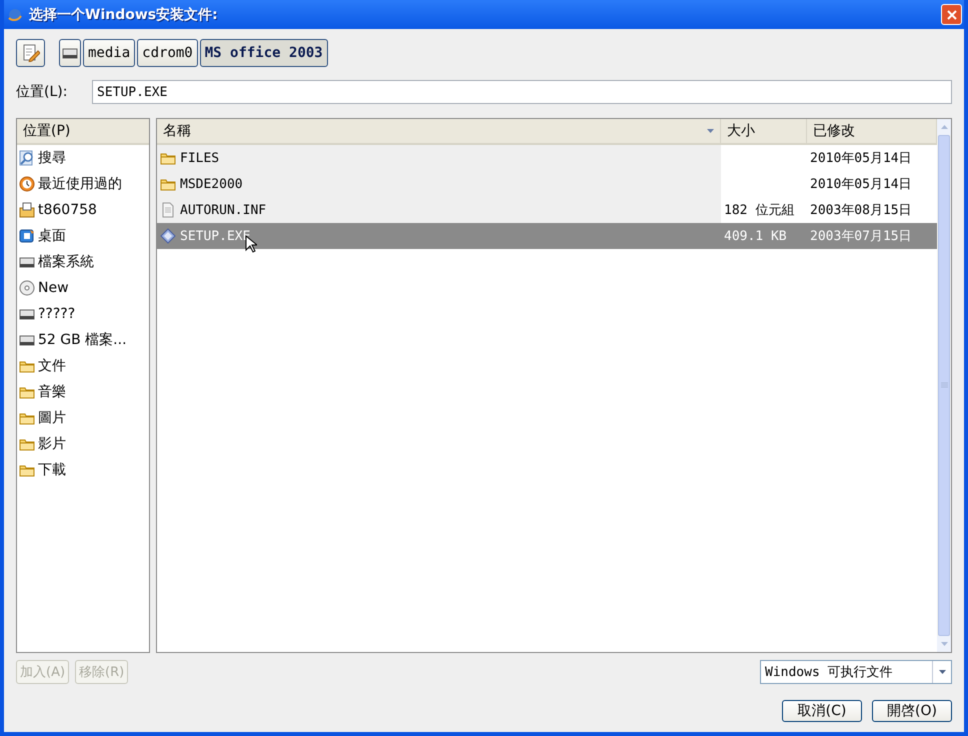 The width and height of the screenshot is (968, 736). I want to click on places-item: ?????, so click(83, 314).